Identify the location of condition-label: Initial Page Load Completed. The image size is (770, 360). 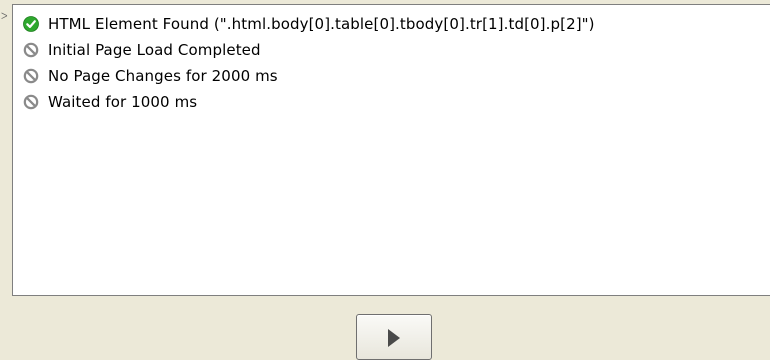
(154, 50).